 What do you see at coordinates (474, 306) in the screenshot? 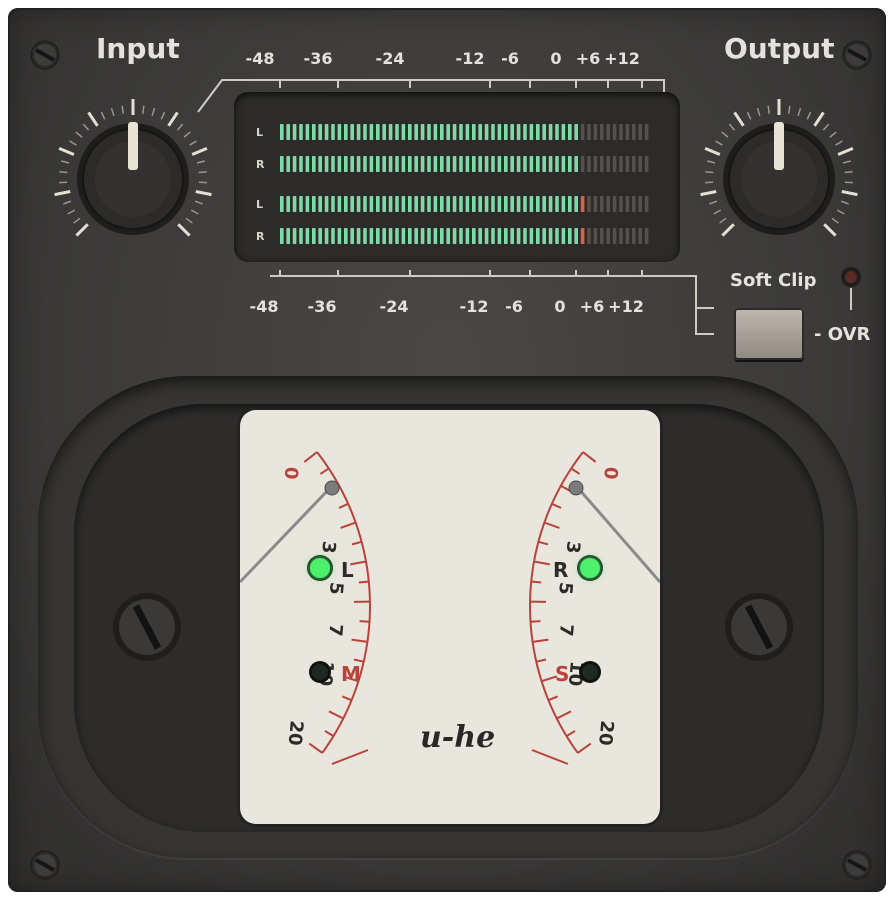
I see `scale-label: -12` at bounding box center [474, 306].